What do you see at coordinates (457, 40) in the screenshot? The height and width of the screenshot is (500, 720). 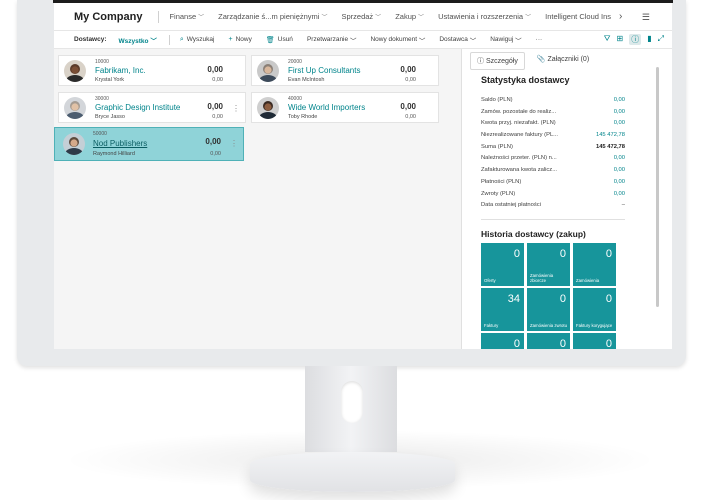 I see `vendor-menu: Dostawca ﹀` at bounding box center [457, 40].